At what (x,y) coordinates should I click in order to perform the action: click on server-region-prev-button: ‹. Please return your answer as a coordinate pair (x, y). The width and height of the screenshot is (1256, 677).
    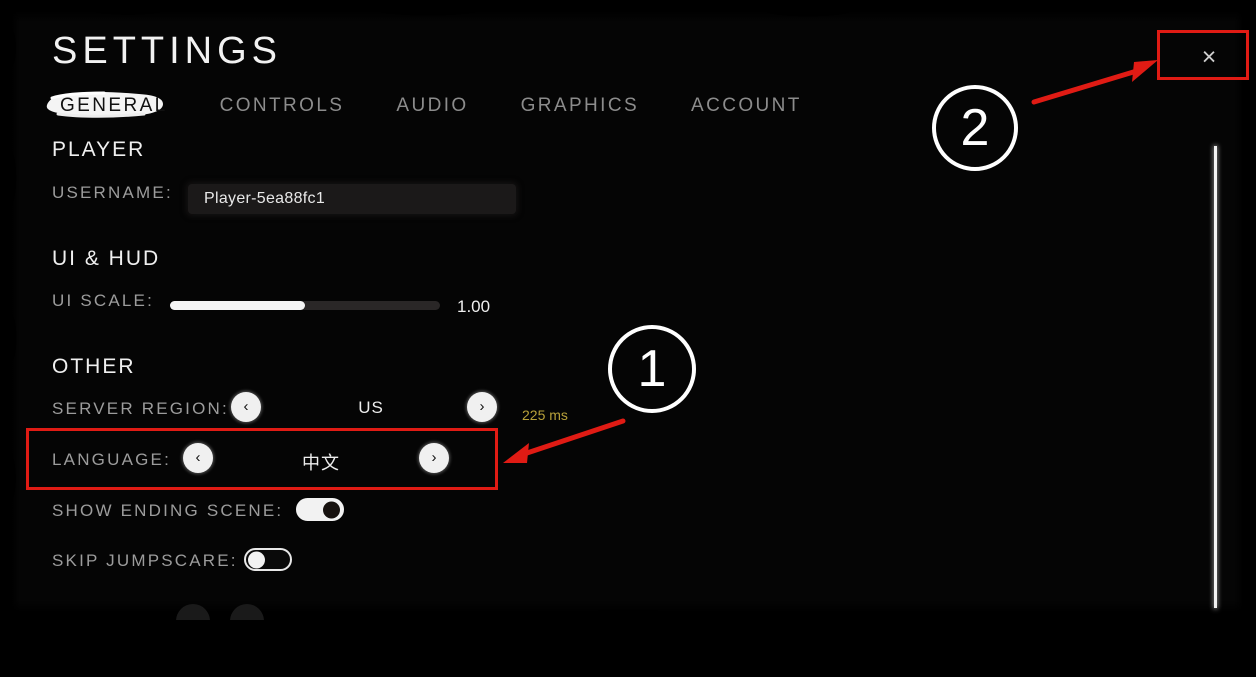
    Looking at the image, I should click on (246, 407).